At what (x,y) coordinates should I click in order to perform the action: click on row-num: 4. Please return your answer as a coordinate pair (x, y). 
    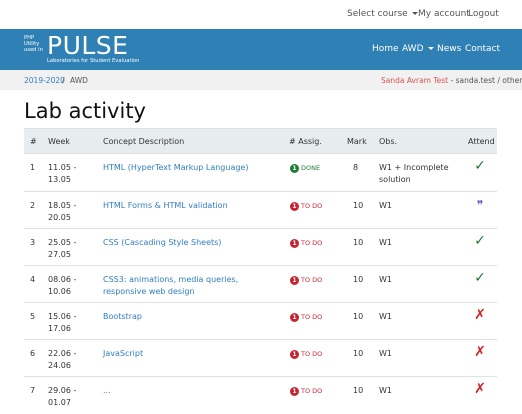
    Looking at the image, I should click on (33, 279).